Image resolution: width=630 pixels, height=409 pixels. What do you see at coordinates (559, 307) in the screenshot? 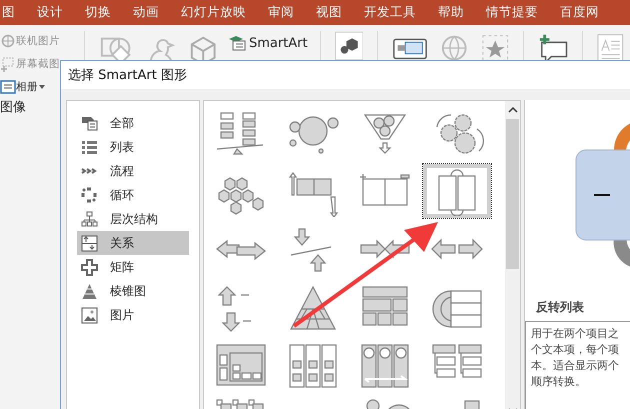
I see `layout-name: 反转列表` at bounding box center [559, 307].